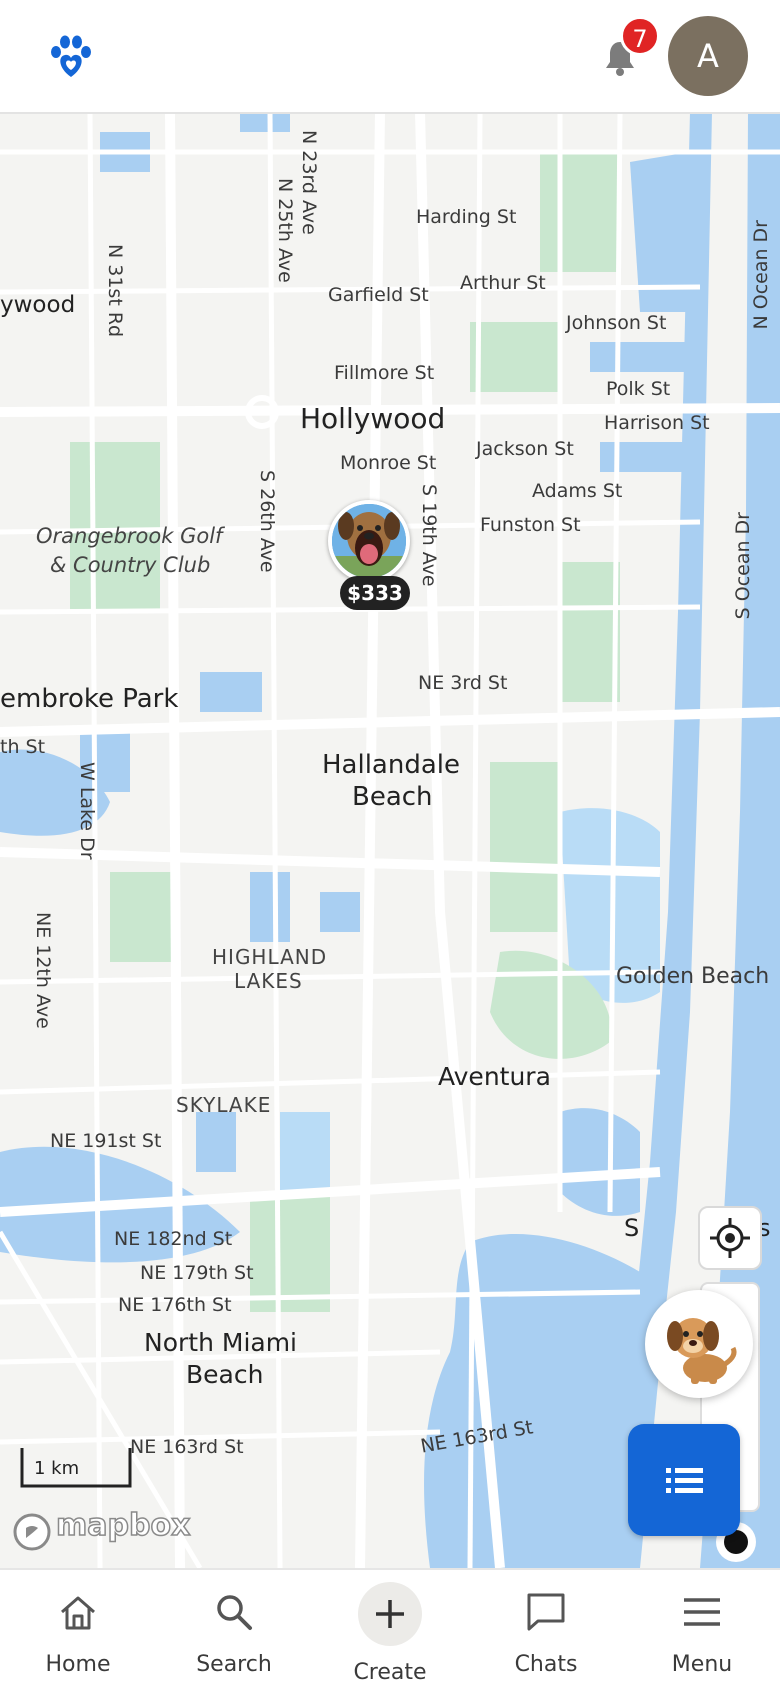  Describe the element at coordinates (702, 1664) in the screenshot. I see `nav-label: Menu` at that location.